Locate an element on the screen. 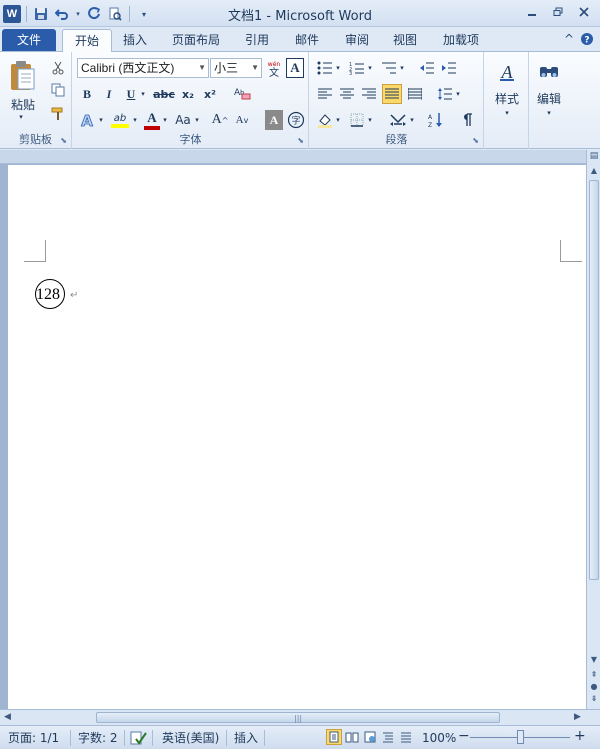 Image resolution: width=600 pixels, height=749 pixels. outline-view-icon is located at coordinates (388, 737).